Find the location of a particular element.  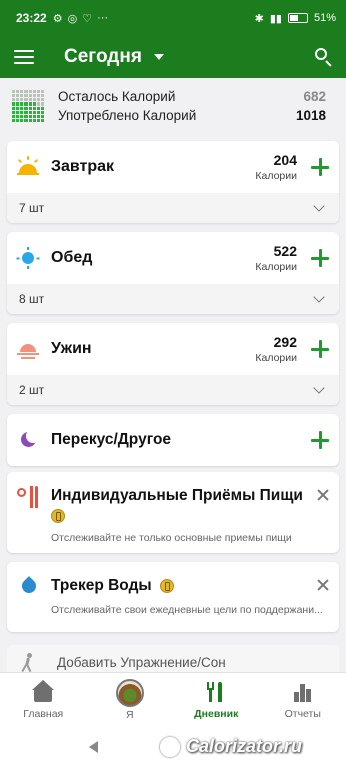

battery-text: 51% is located at coordinates (324, 18).